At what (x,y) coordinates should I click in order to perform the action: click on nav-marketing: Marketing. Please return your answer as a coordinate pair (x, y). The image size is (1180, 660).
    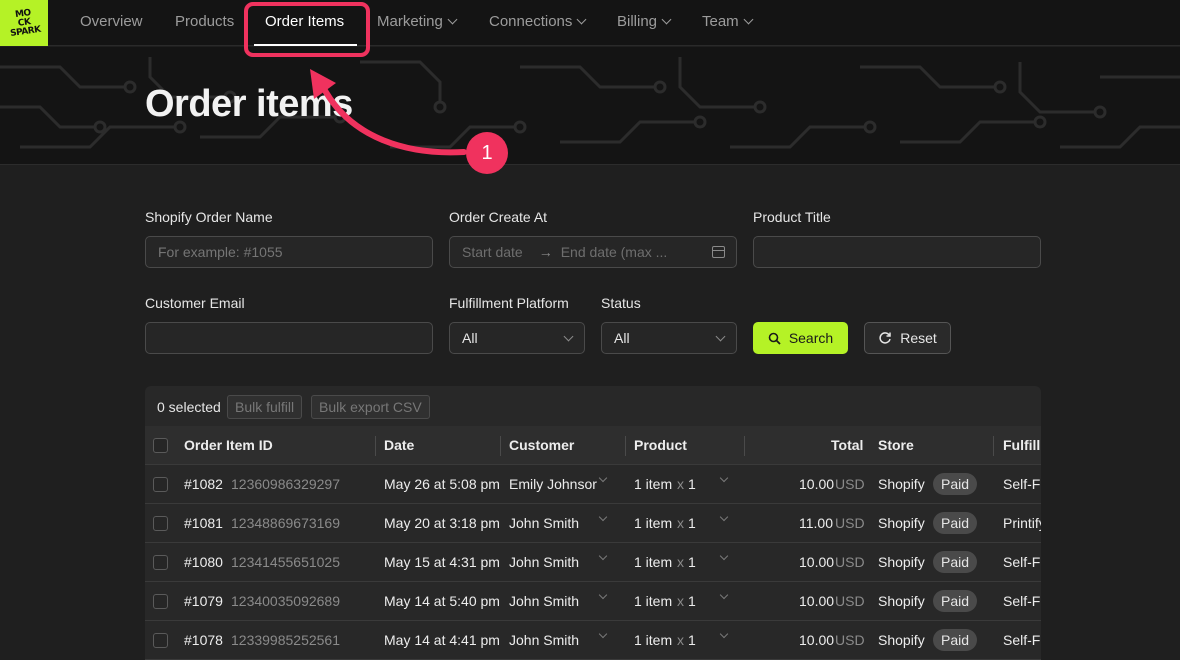
    Looking at the image, I should click on (417, 21).